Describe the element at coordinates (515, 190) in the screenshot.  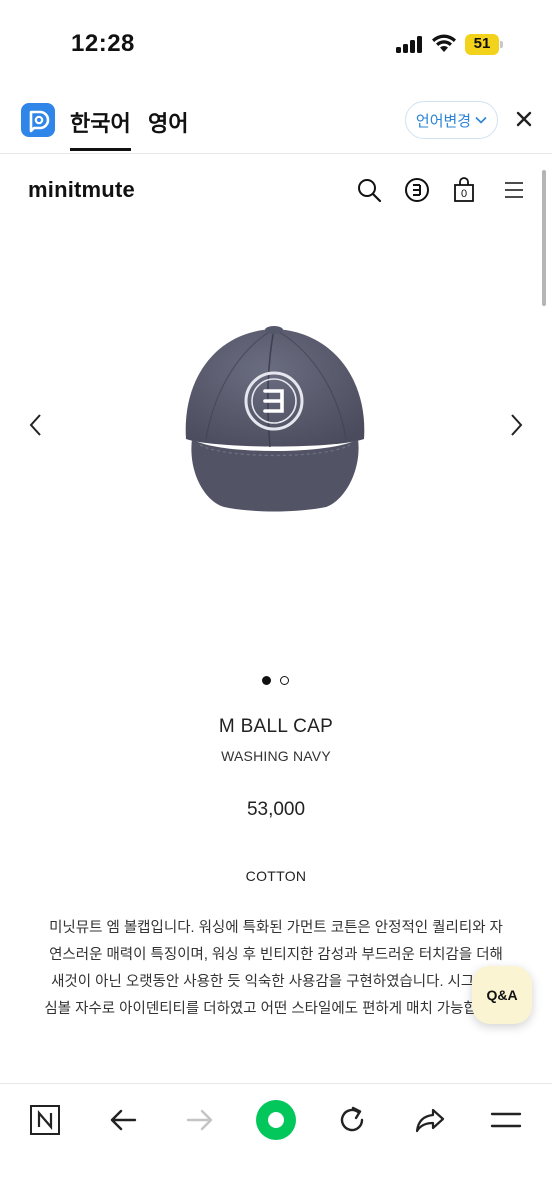
I see `hamburger-menu-icon` at that location.